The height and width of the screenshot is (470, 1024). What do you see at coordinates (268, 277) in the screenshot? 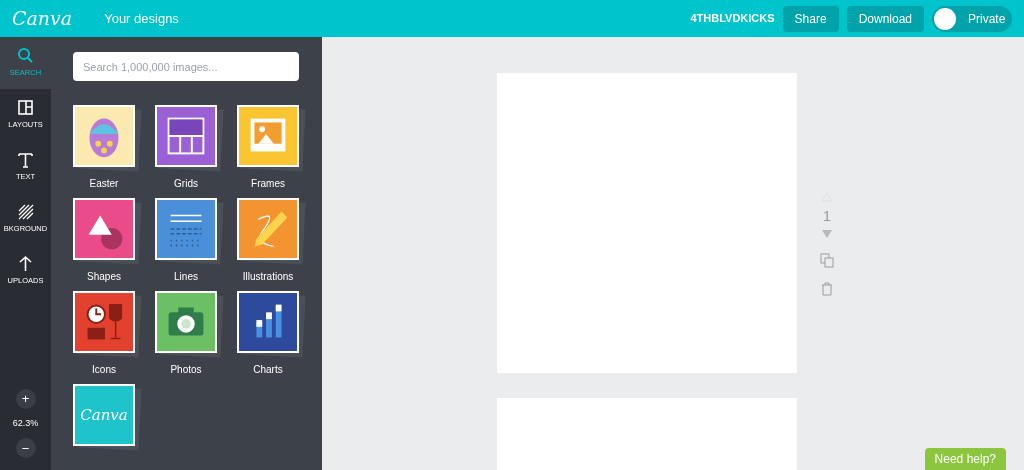
I see `tile-label: Illustrations` at bounding box center [268, 277].